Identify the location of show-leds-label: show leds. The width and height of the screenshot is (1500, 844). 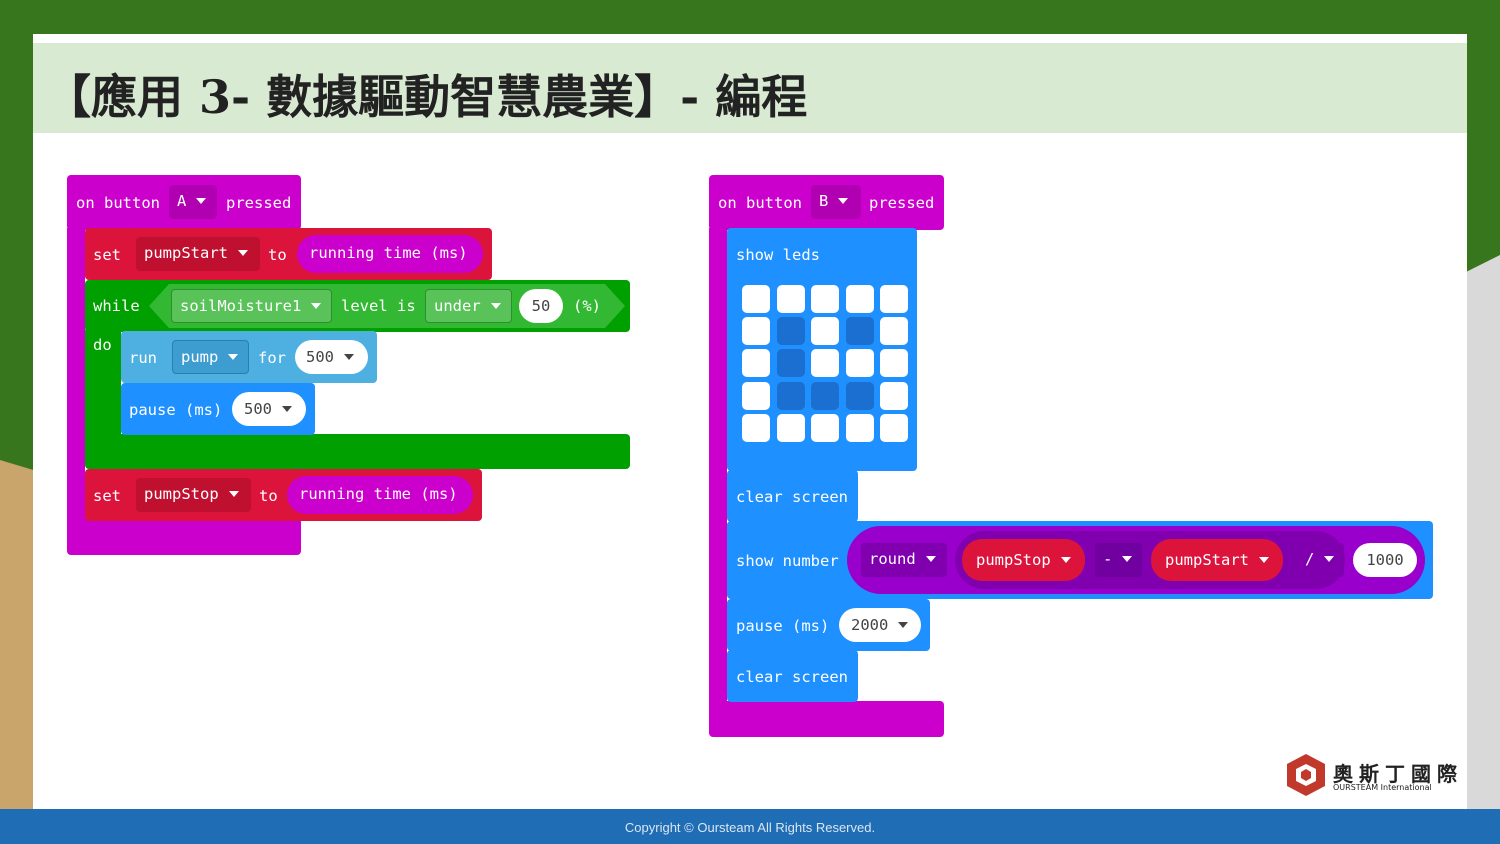
(778, 255).